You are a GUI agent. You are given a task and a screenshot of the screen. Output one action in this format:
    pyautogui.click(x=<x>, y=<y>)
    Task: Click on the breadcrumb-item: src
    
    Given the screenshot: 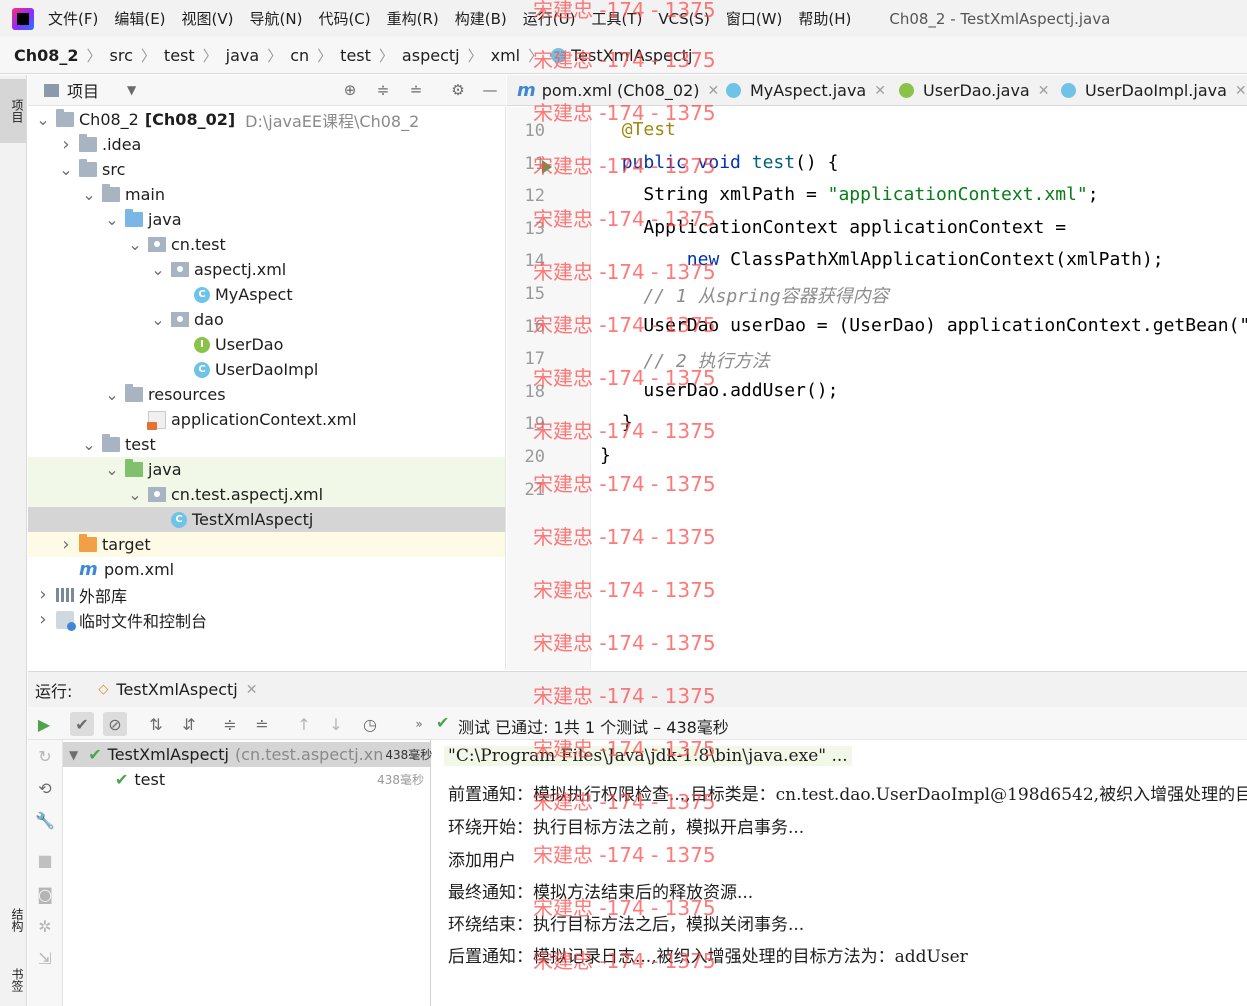 What is the action you would take?
    pyautogui.click(x=121, y=55)
    